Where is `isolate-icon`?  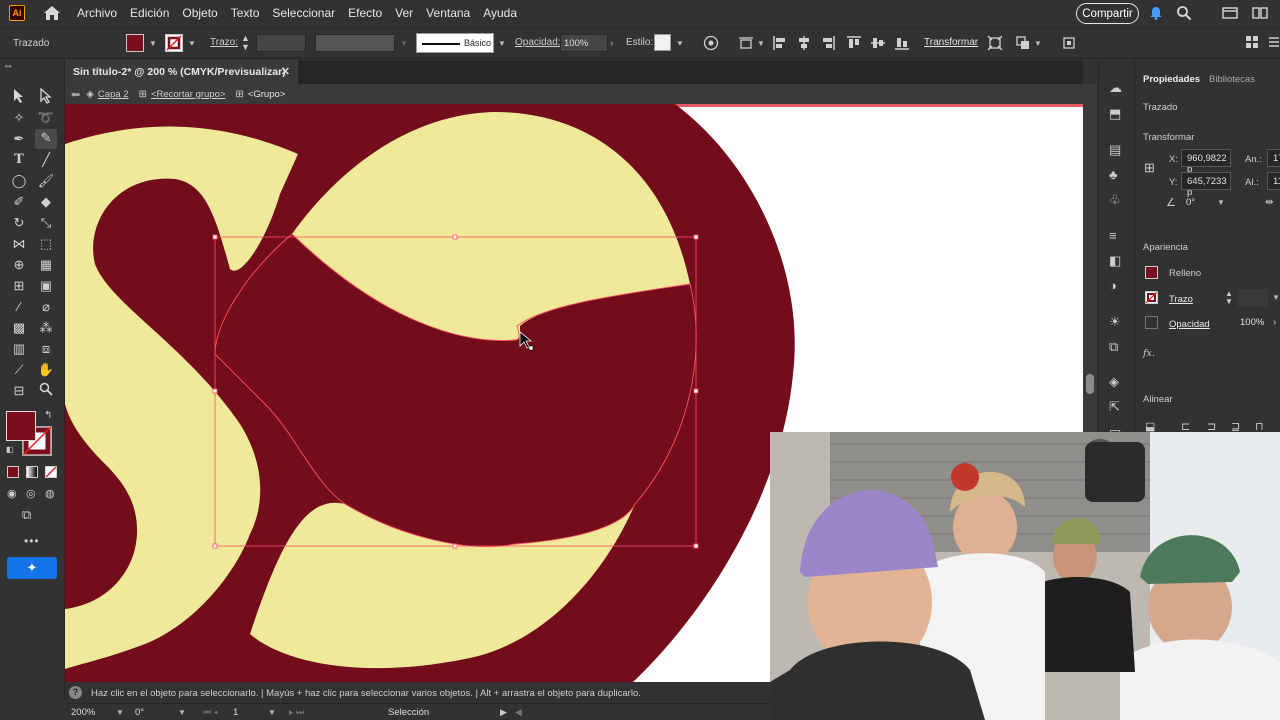
isolate-icon is located at coordinates (995, 44).